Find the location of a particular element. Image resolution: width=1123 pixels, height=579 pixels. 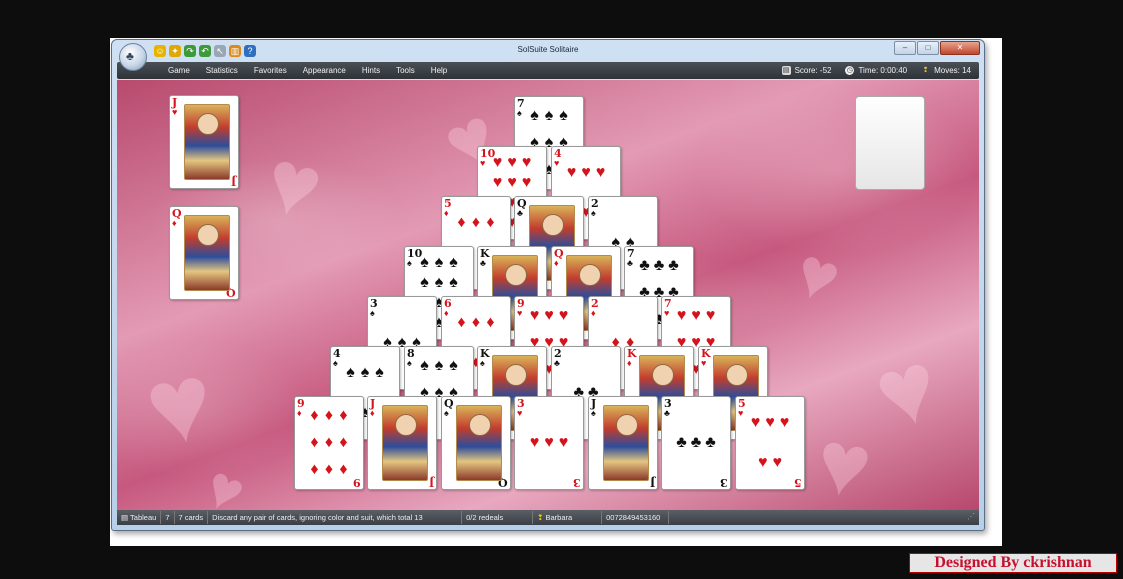

waste-card: Q ♦ Q is located at coordinates (204, 253).